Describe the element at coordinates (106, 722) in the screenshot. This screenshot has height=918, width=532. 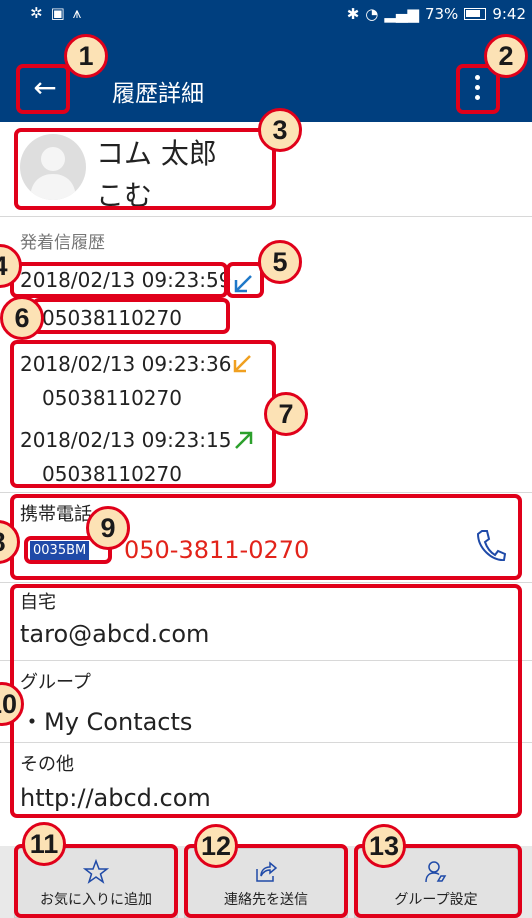
I see `group-value: ・My Contacts` at that location.